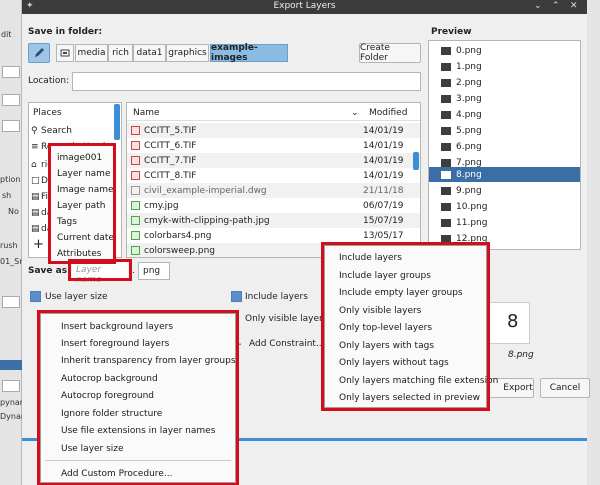  Describe the element at coordinates (273, 205) in the screenshot. I see `file-row: cmy.jpg 06/07/19` at that location.